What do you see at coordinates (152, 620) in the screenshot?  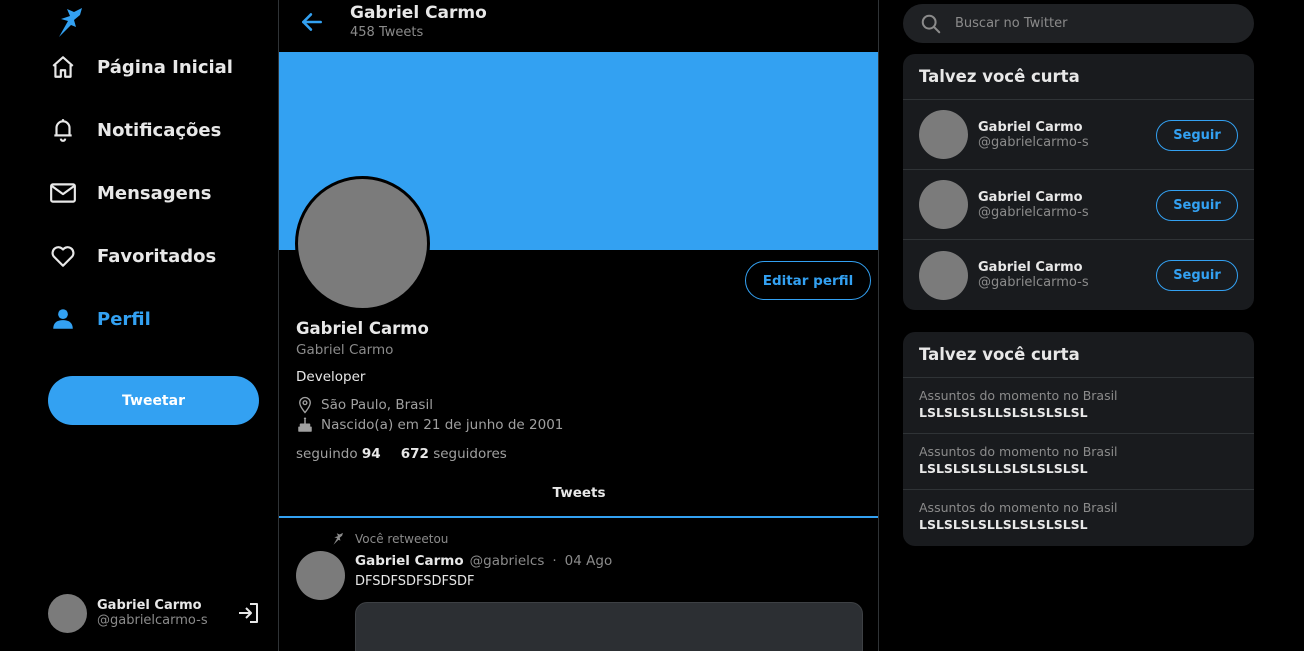 I see `account-handle: @gabrielcarmo-s` at bounding box center [152, 620].